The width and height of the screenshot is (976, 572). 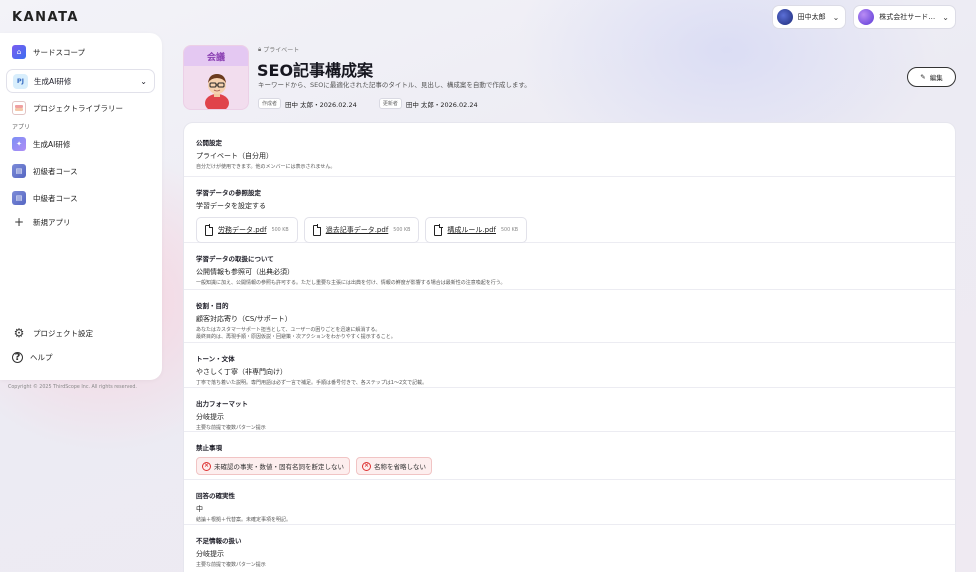 I want to click on sidebar-item-help: ? ヘルプ, so click(x=32, y=357).